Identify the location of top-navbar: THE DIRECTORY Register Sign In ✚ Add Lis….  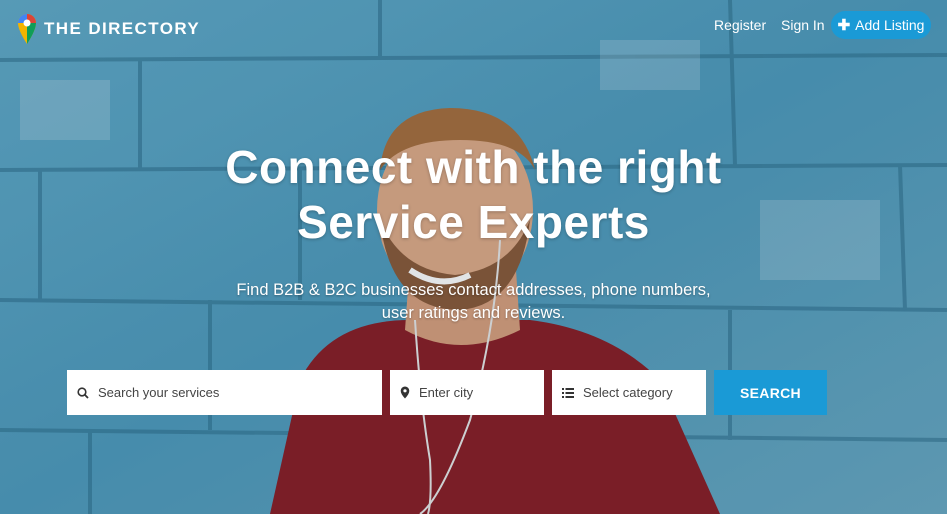
(473, 26).